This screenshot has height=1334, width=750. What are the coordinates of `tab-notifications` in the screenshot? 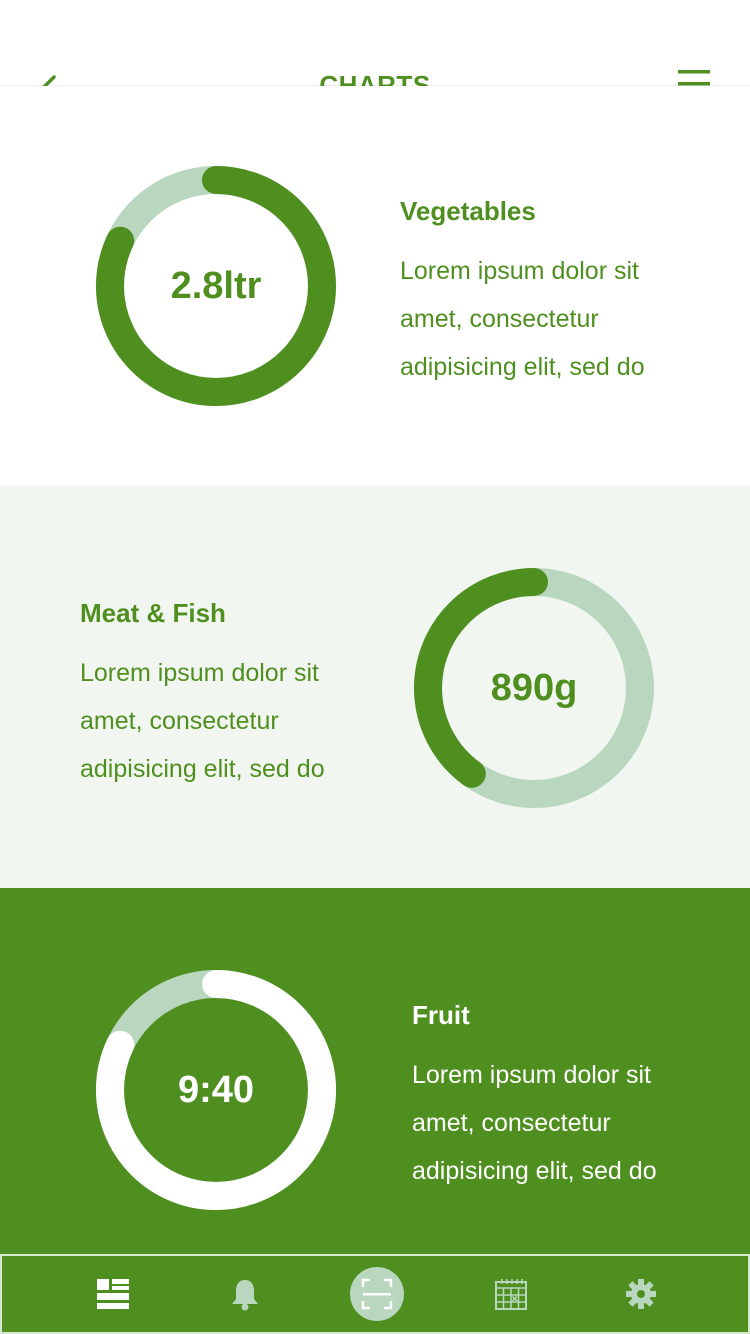 It's located at (245, 1294).